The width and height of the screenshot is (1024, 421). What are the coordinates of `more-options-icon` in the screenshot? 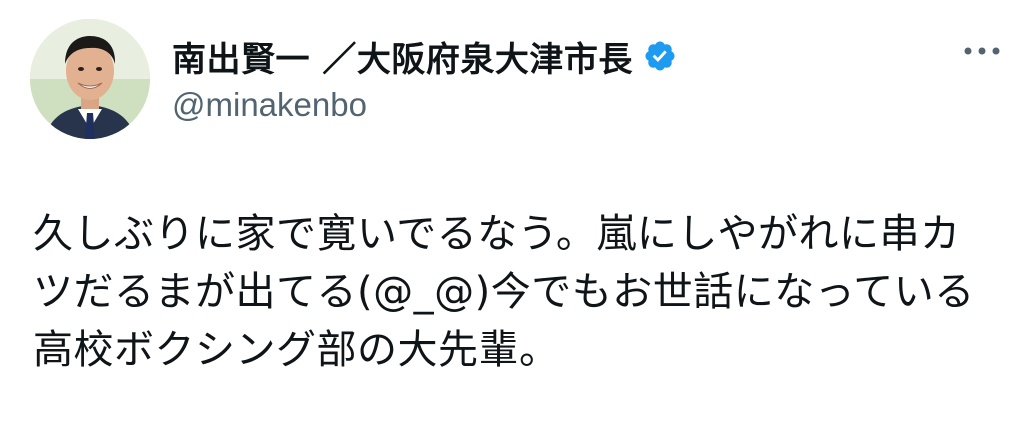 It's located at (982, 51).